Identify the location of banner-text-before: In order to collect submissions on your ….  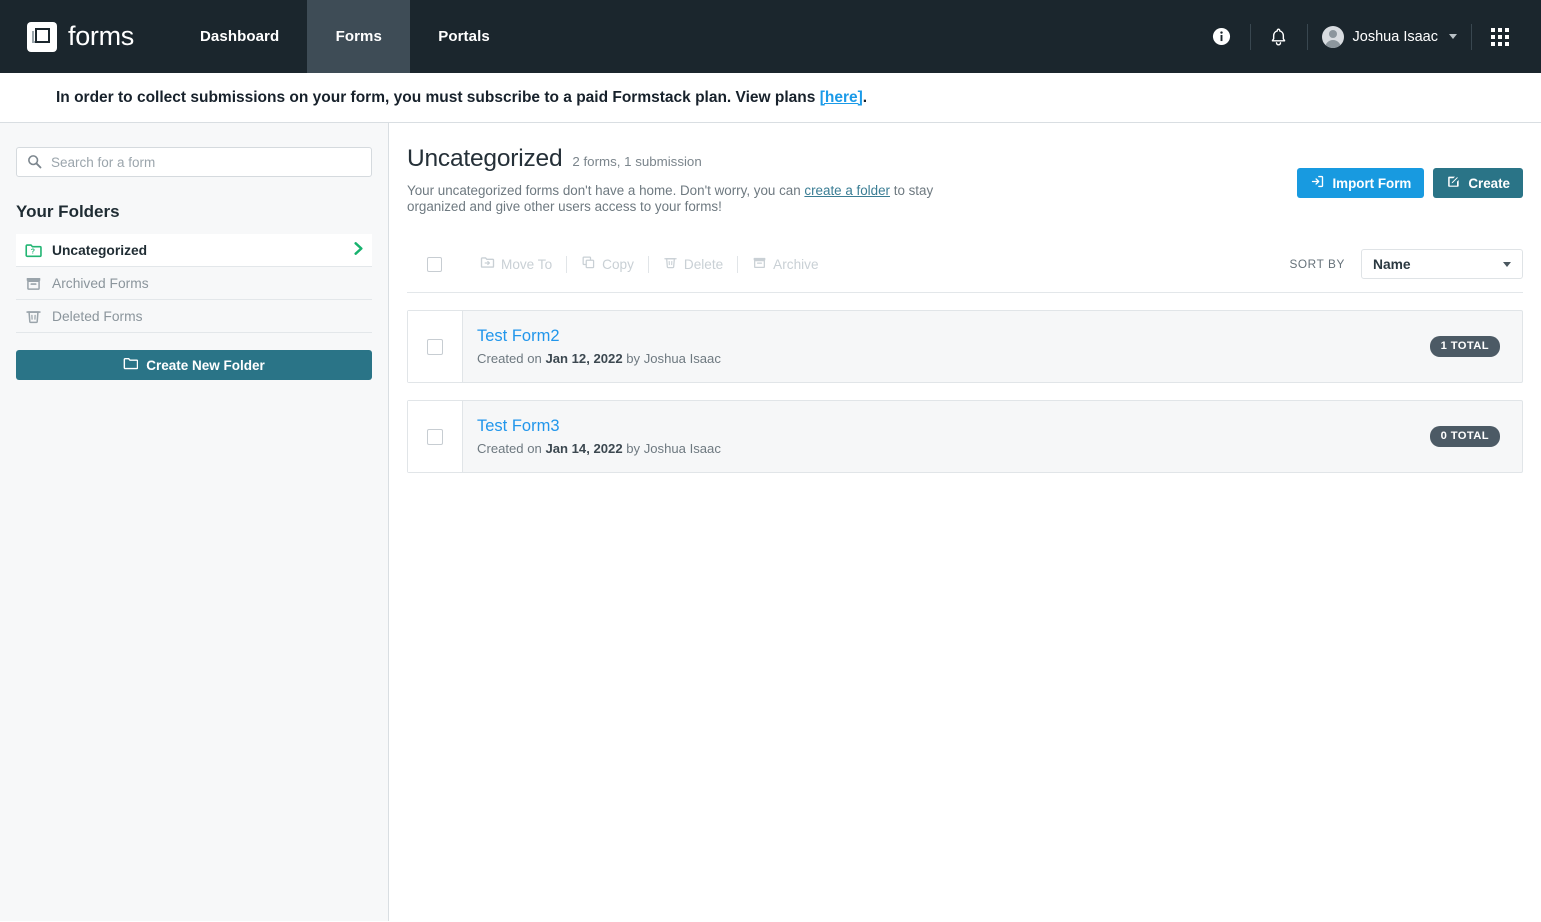
(438, 97).